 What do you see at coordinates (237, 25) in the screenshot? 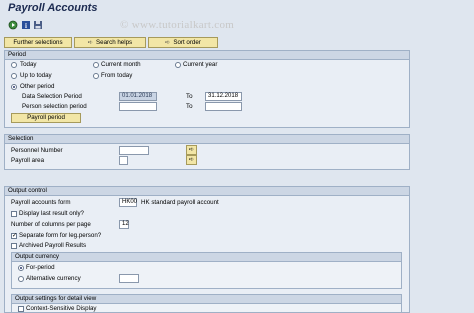
I see `application-toolbar: i` at bounding box center [237, 25].